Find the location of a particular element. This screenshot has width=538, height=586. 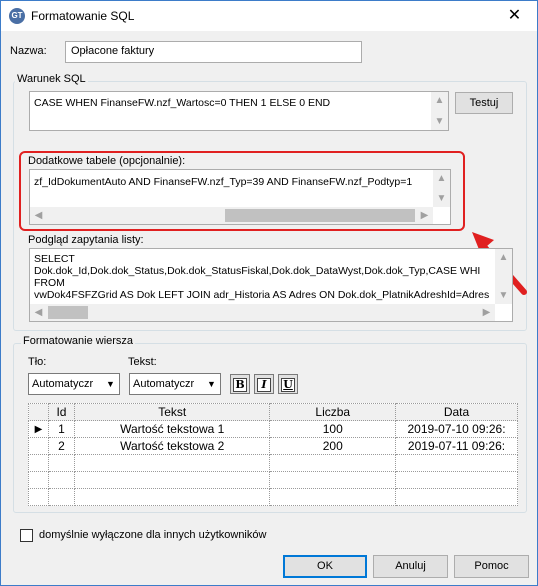

window-title: Formatowanie SQL is located at coordinates (83, 16).